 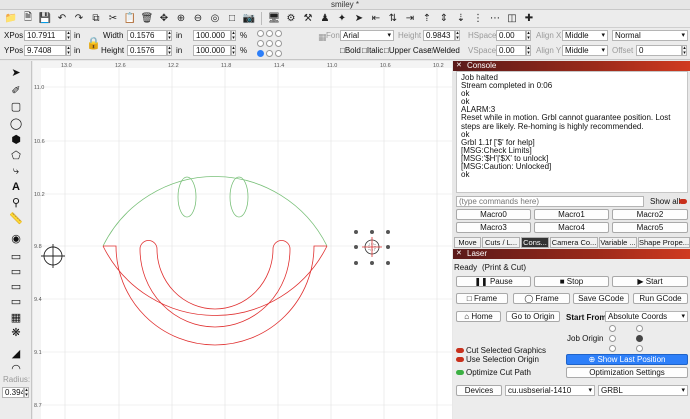 What do you see at coordinates (16, 72) in the screenshot?
I see `select-arrow-icon: ➤` at bounding box center [16, 72].